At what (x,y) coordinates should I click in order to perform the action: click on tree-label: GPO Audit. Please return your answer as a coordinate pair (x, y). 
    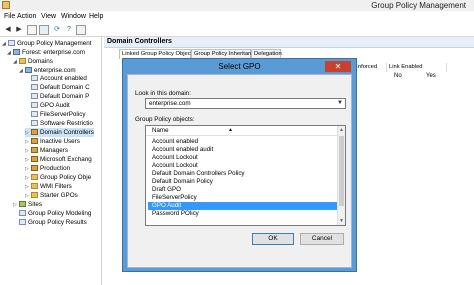
    Looking at the image, I should click on (55, 105).